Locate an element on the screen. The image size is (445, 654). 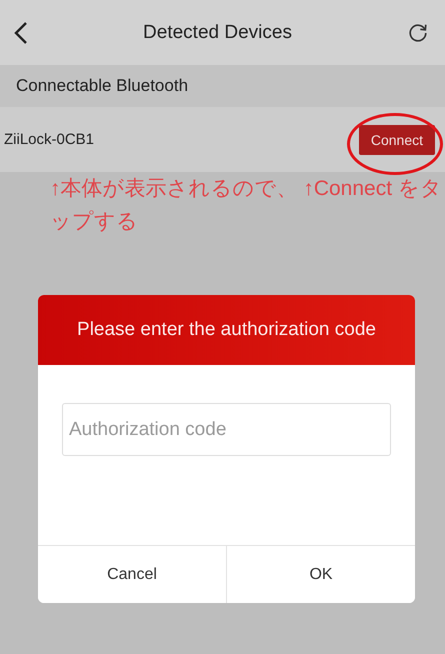
connect-button: Connect is located at coordinates (396, 139).